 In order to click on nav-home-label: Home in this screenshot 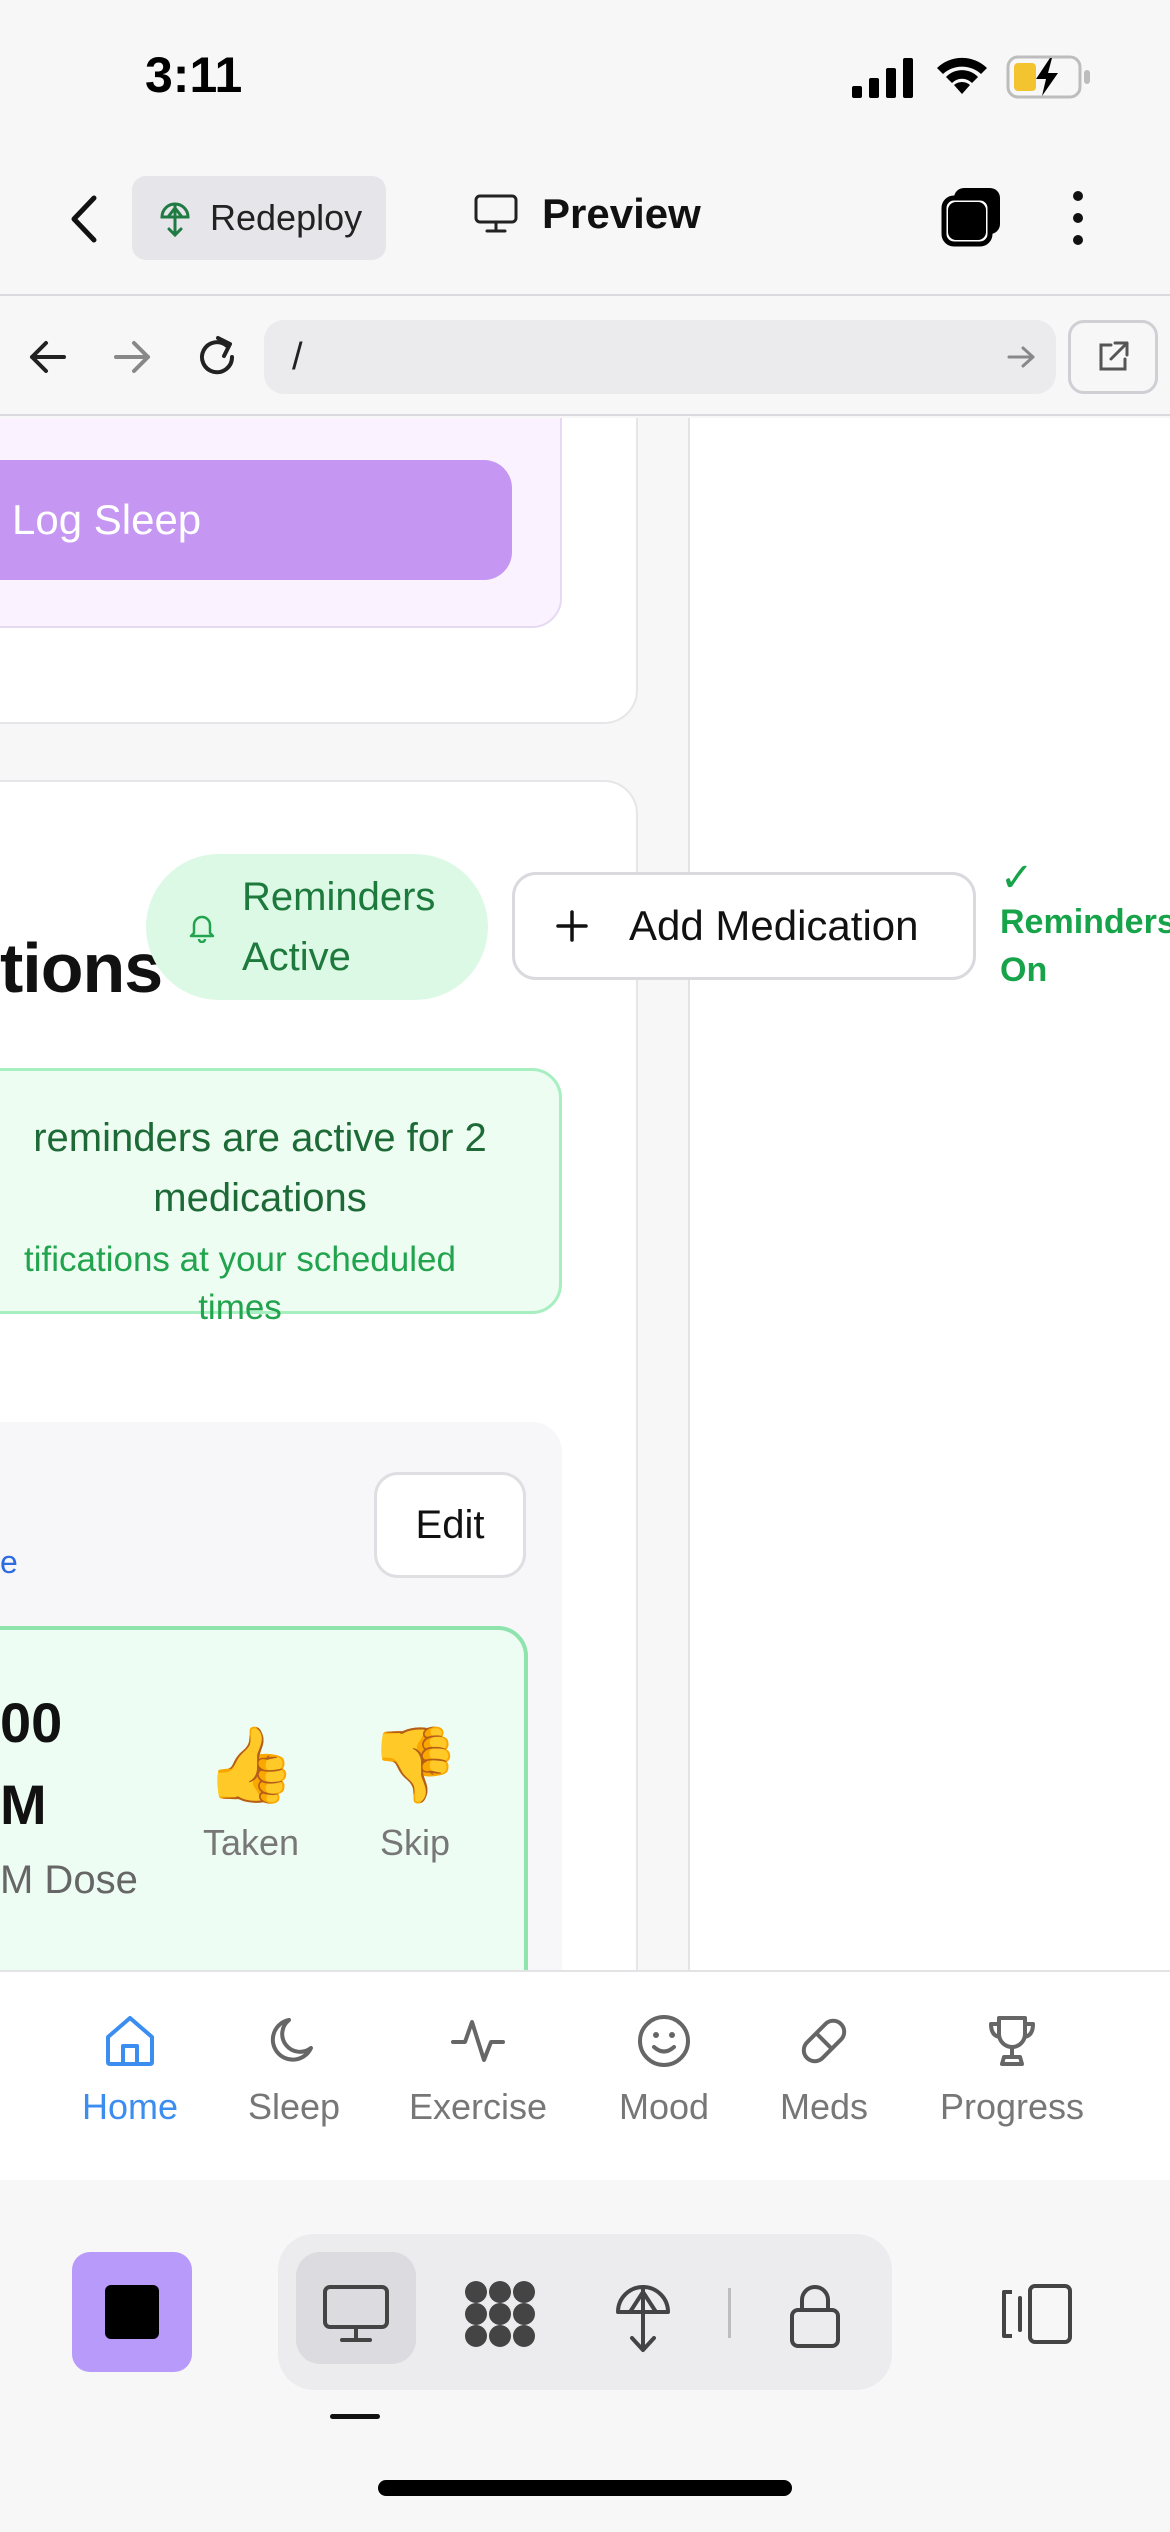, I will do `click(130, 2106)`.